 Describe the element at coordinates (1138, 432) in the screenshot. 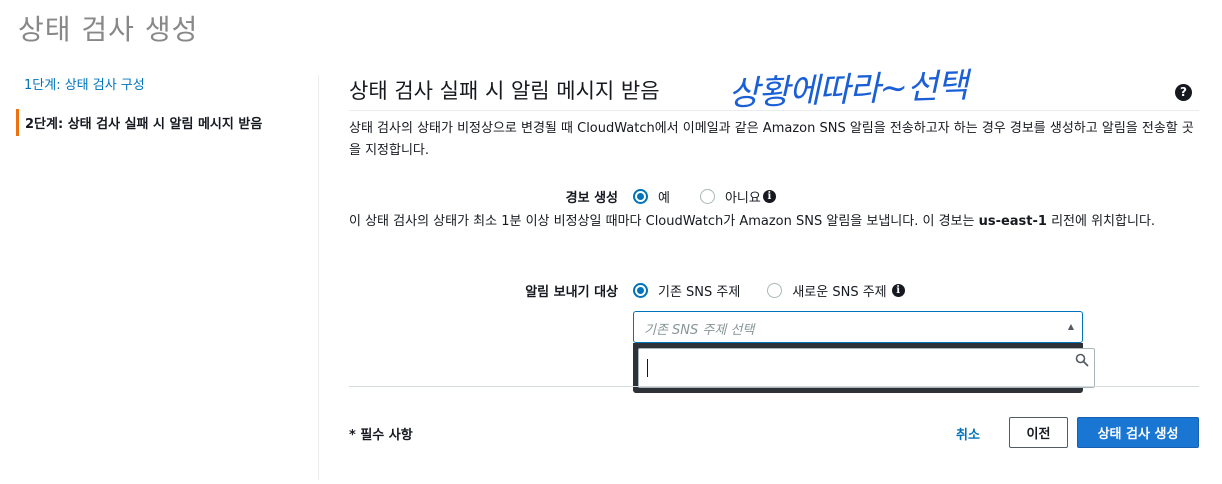

I see `create-health-check-button: 상태 검사 생성` at that location.